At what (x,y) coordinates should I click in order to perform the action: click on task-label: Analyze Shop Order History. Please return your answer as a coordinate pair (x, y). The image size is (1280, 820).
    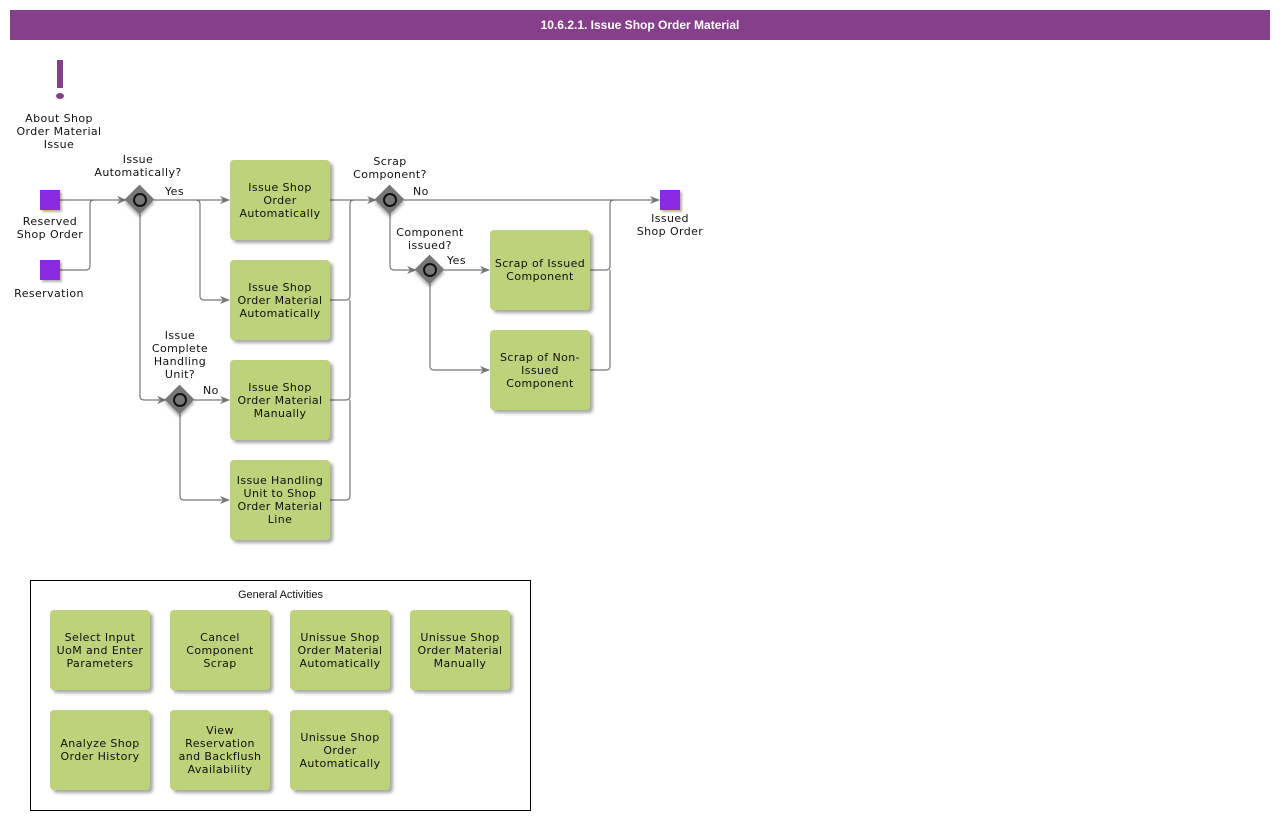
    Looking at the image, I should click on (100, 750).